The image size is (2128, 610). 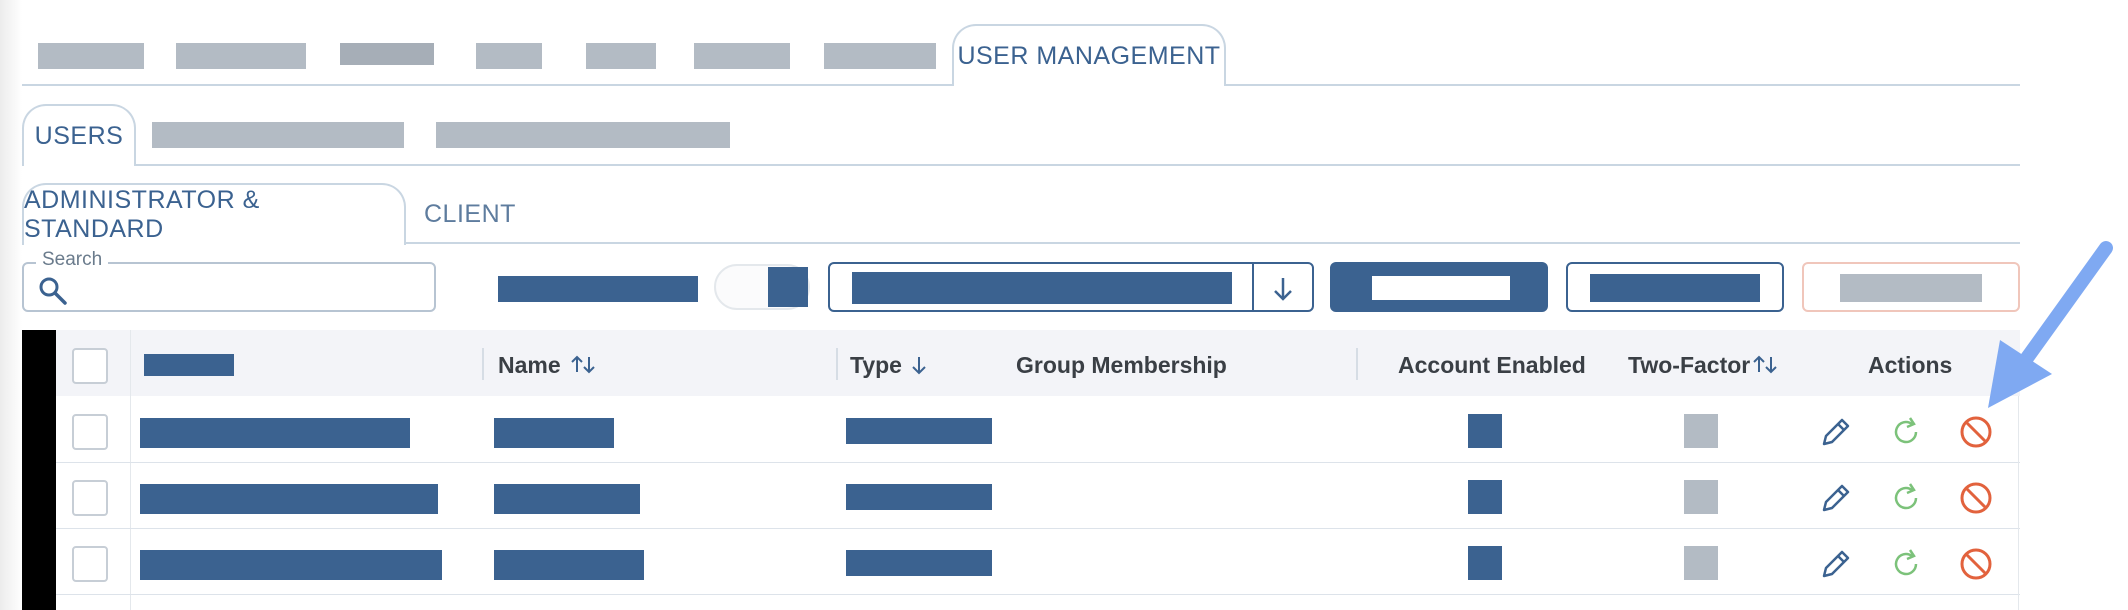 What do you see at coordinates (788, 287) in the screenshot?
I see `filter-toggle-knob` at bounding box center [788, 287].